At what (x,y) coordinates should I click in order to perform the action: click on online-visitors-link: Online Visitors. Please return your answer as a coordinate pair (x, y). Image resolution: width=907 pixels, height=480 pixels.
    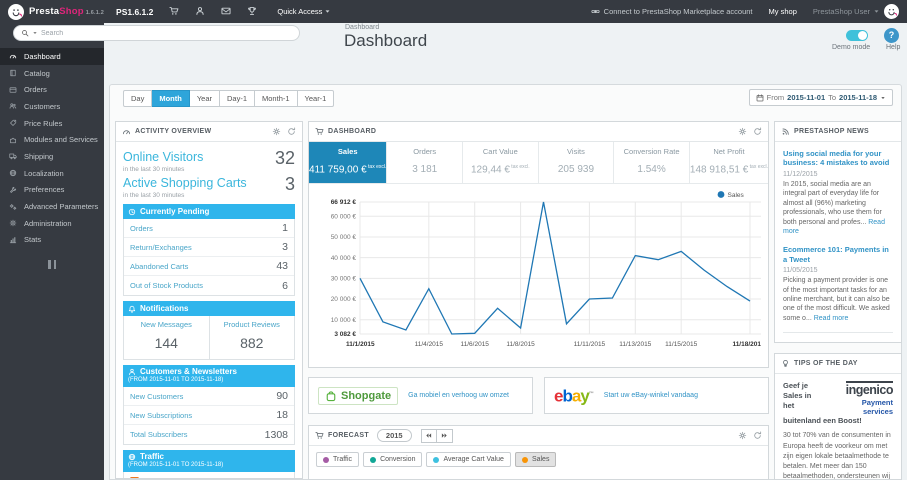
    Looking at the image, I should click on (163, 157).